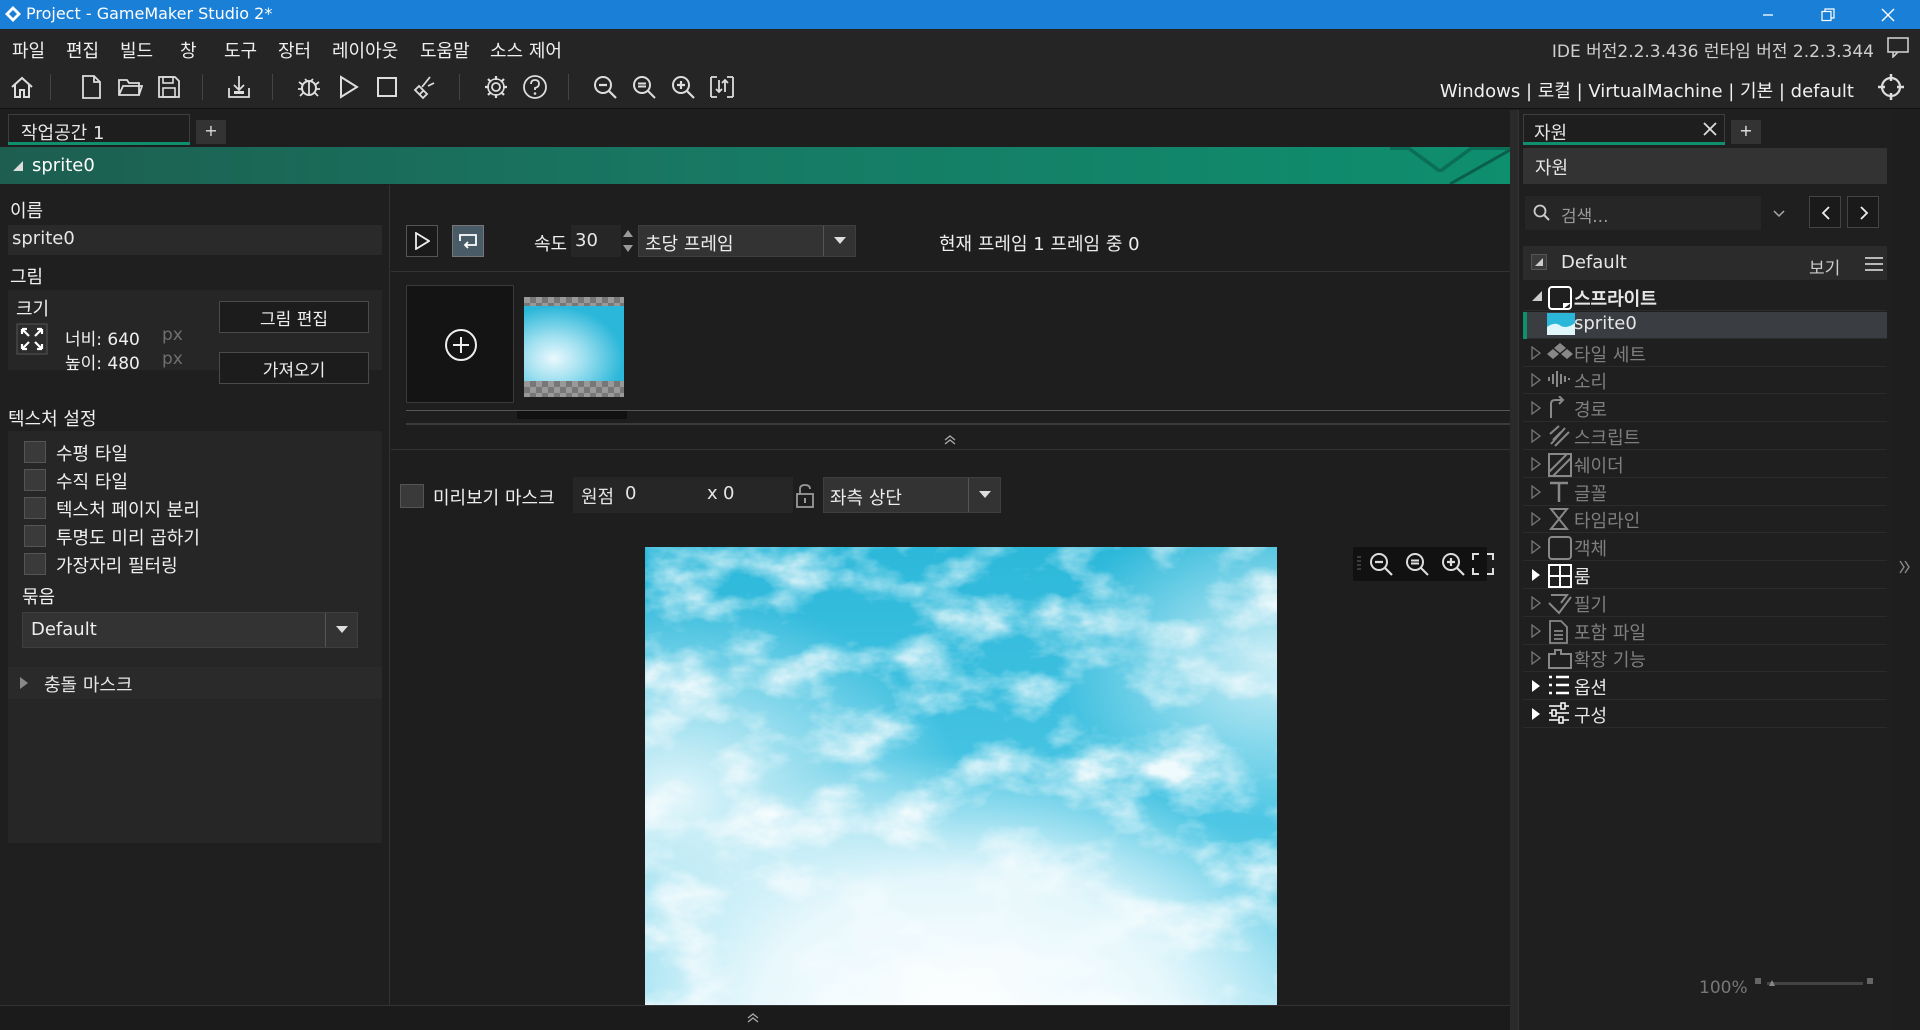 Image resolution: width=1920 pixels, height=1030 pixels. Describe the element at coordinates (1863, 212) in the screenshot. I see `next-button` at that location.